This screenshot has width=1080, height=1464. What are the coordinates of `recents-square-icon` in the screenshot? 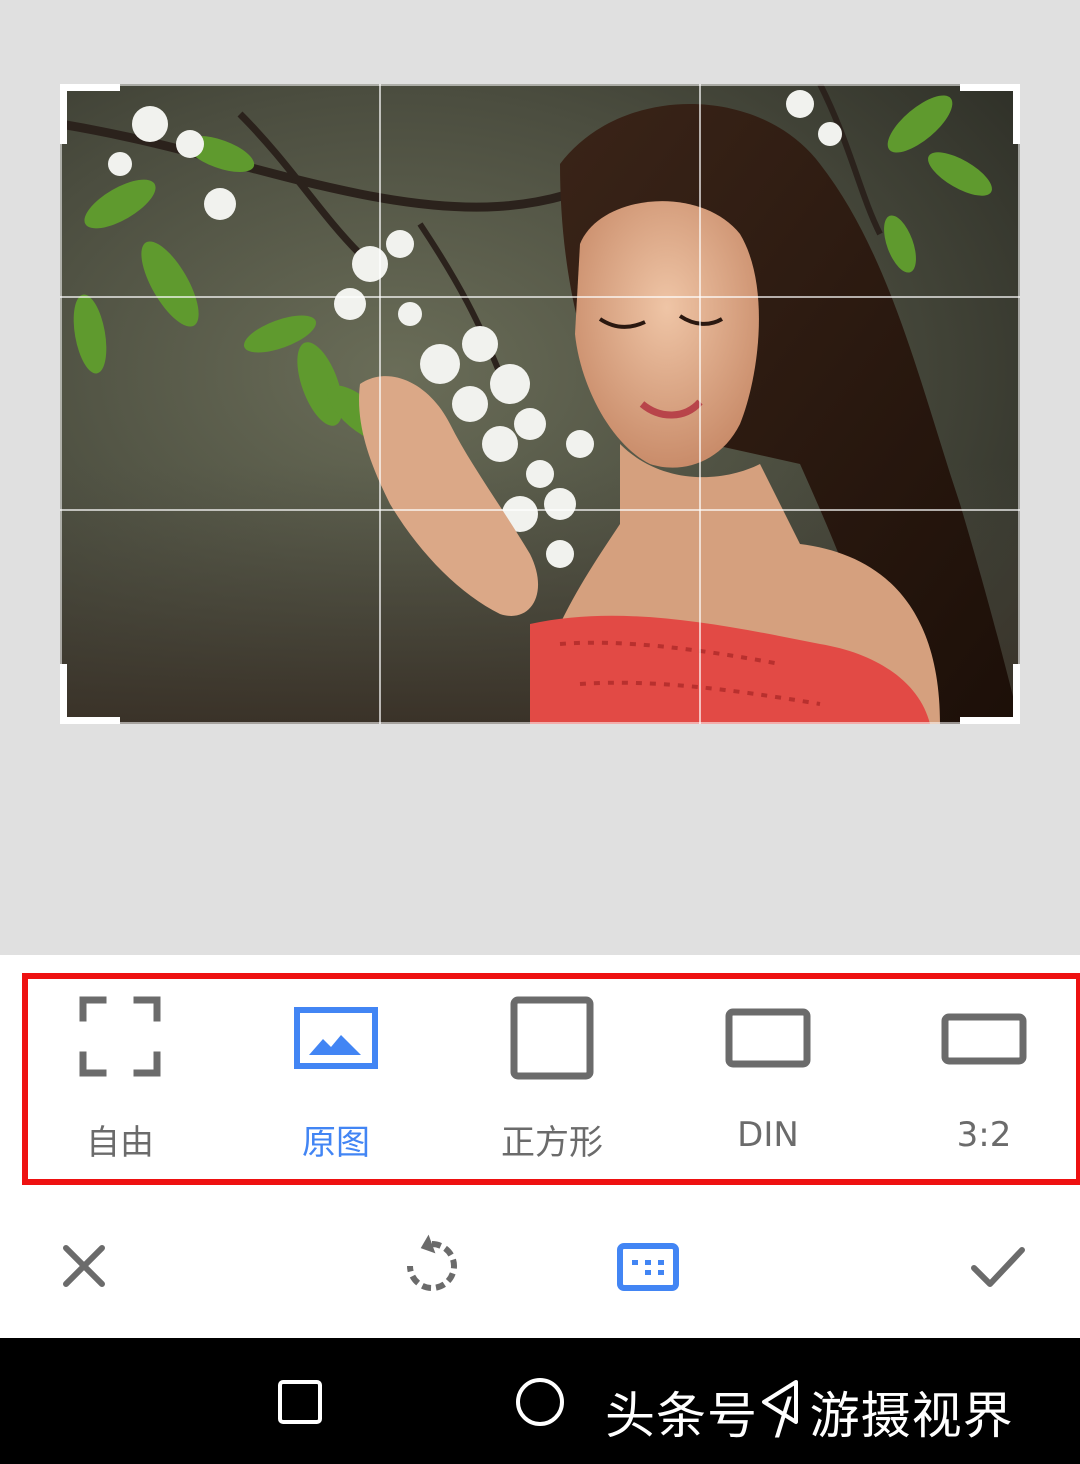 It's located at (300, 1402).